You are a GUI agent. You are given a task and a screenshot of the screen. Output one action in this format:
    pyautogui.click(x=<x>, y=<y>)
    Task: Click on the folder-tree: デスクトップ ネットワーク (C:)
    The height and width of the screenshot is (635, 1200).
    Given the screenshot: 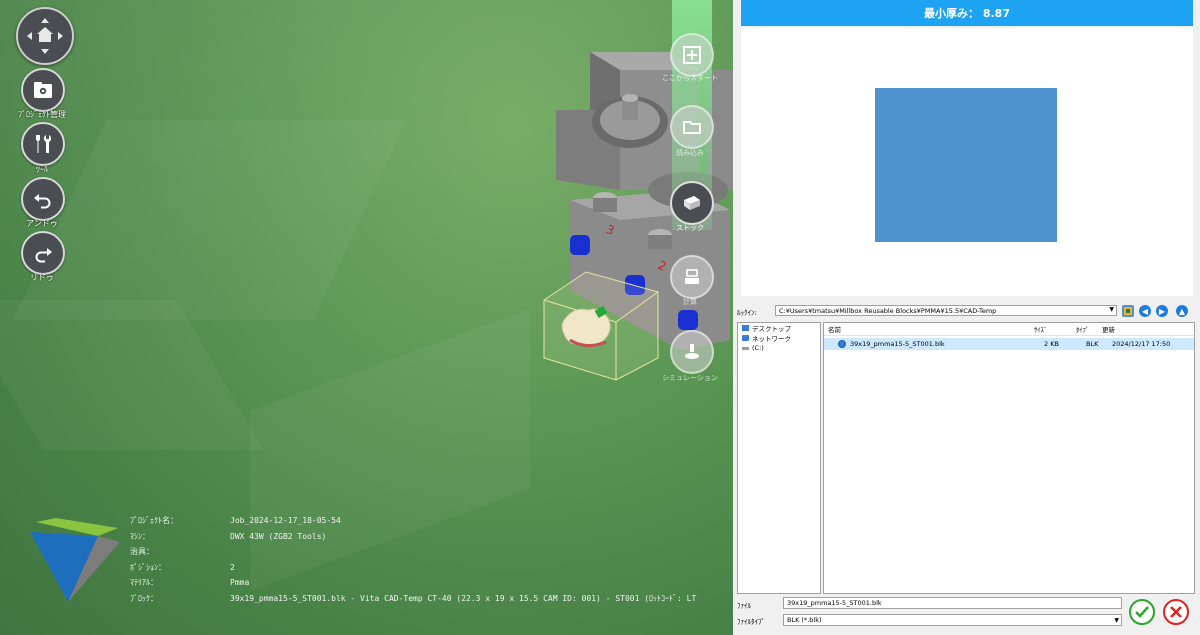 What is the action you would take?
    pyautogui.click(x=779, y=458)
    